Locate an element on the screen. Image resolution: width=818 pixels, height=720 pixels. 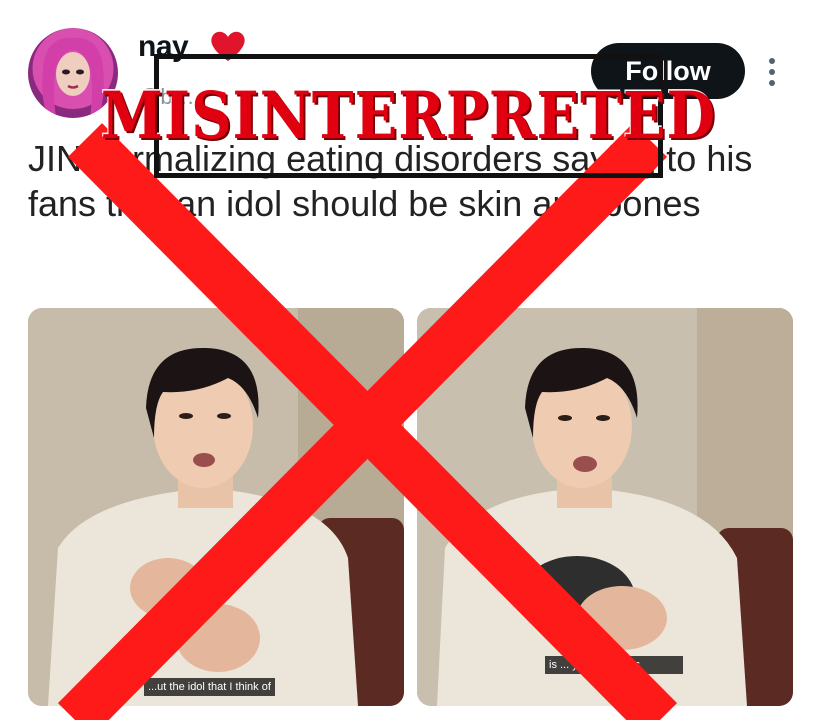
more-vertical-icon is located at coordinates (772, 72).